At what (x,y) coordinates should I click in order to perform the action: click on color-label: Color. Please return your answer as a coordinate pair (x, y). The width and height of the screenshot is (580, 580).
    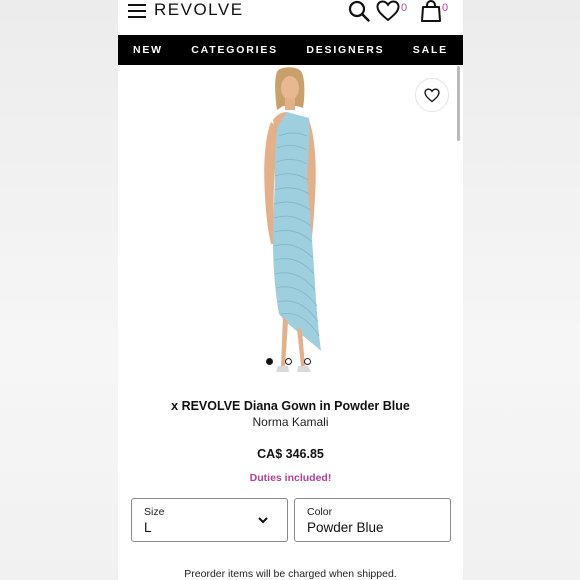
    Looking at the image, I should click on (320, 512).